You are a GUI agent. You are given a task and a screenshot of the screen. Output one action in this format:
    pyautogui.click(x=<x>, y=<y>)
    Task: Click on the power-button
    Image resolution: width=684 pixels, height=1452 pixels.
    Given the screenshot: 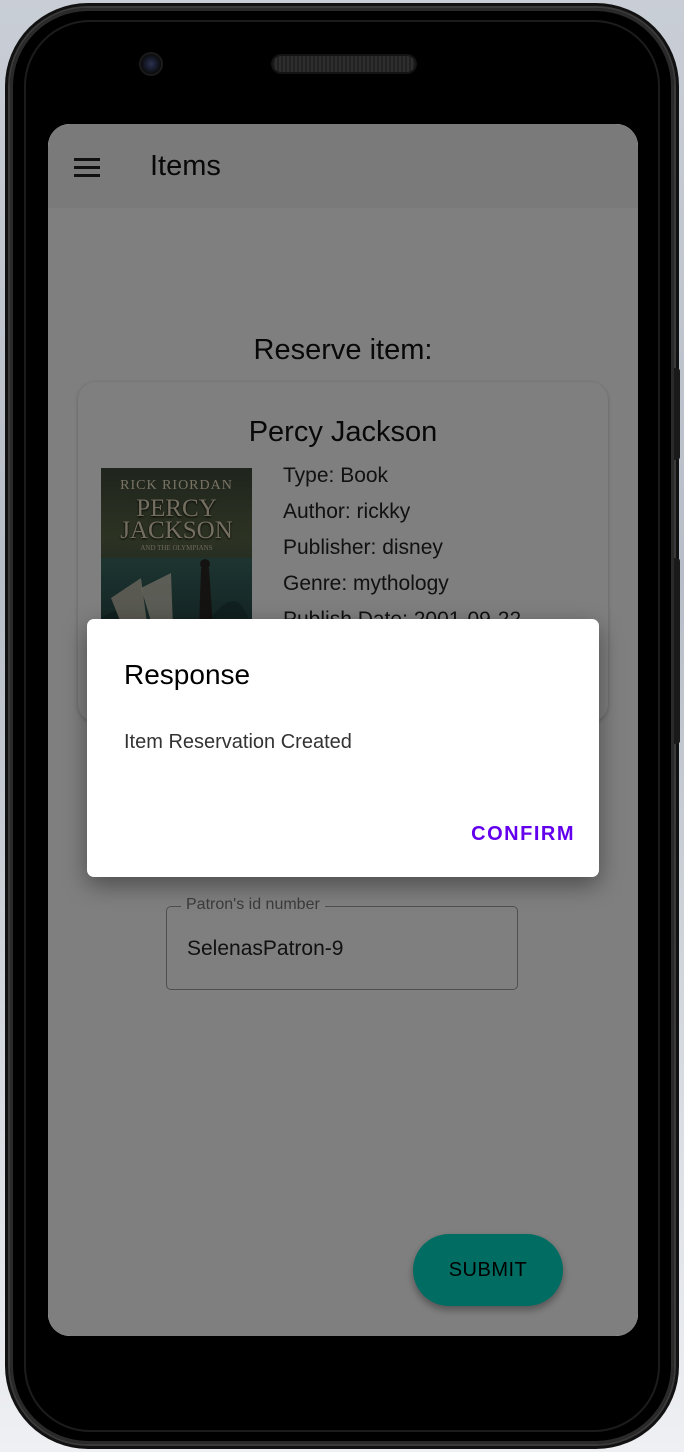 What is the action you would take?
    pyautogui.click(x=677, y=414)
    